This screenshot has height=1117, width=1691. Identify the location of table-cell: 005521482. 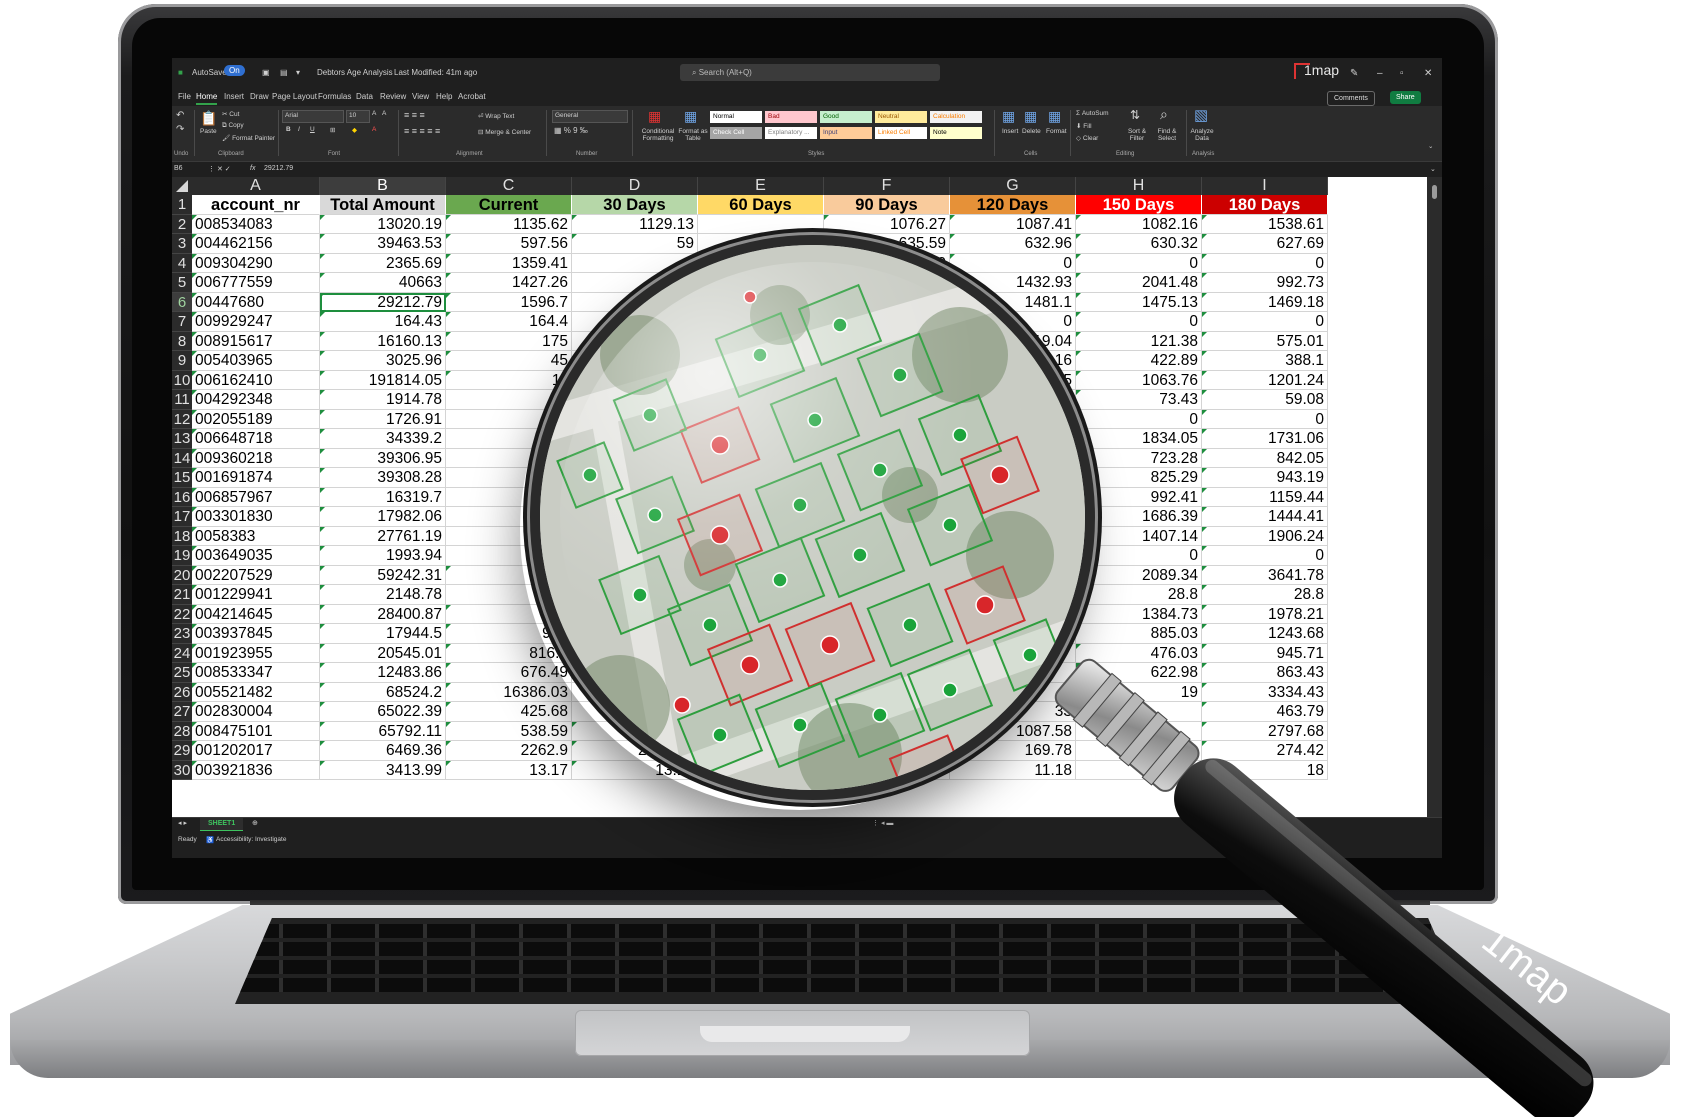
(256, 692).